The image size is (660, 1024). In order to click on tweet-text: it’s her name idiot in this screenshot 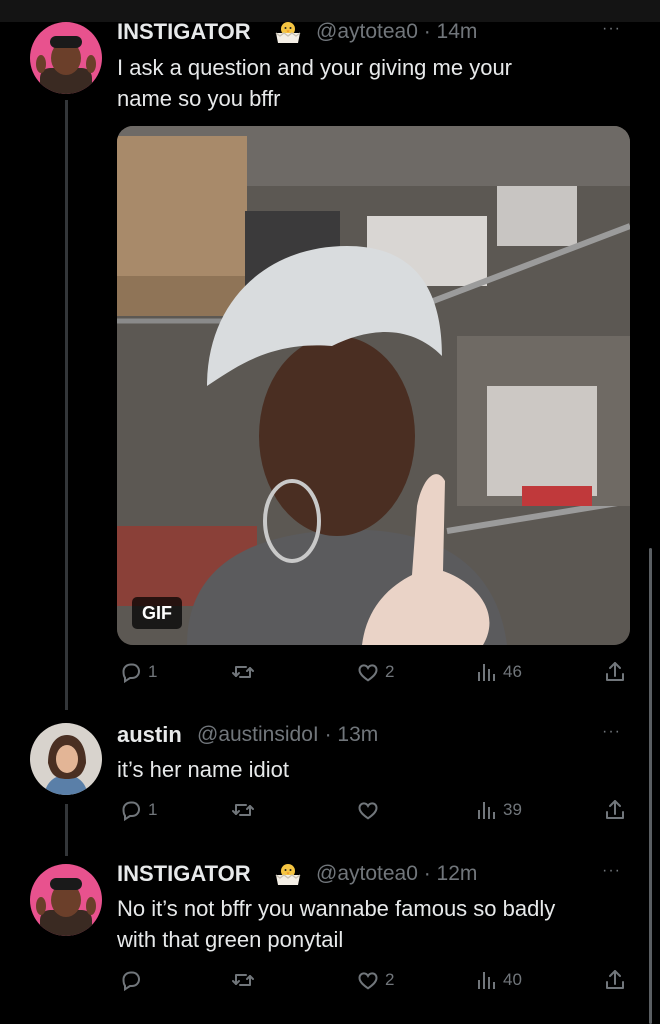, I will do `click(203, 769)`.